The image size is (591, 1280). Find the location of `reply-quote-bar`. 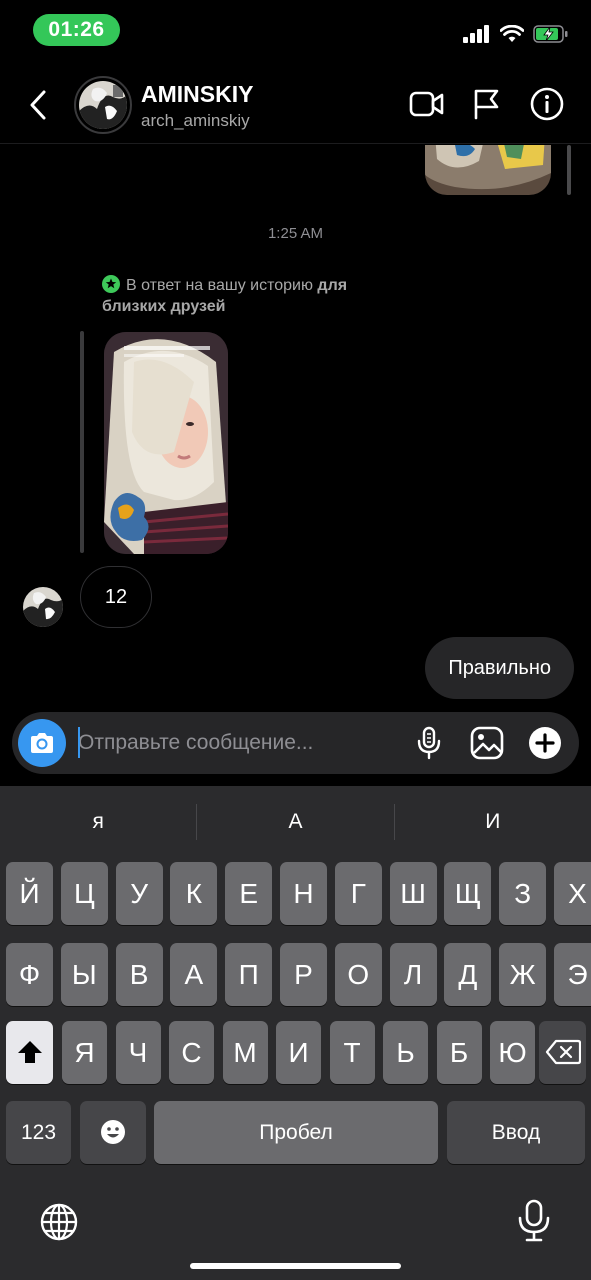

reply-quote-bar is located at coordinates (82, 442).